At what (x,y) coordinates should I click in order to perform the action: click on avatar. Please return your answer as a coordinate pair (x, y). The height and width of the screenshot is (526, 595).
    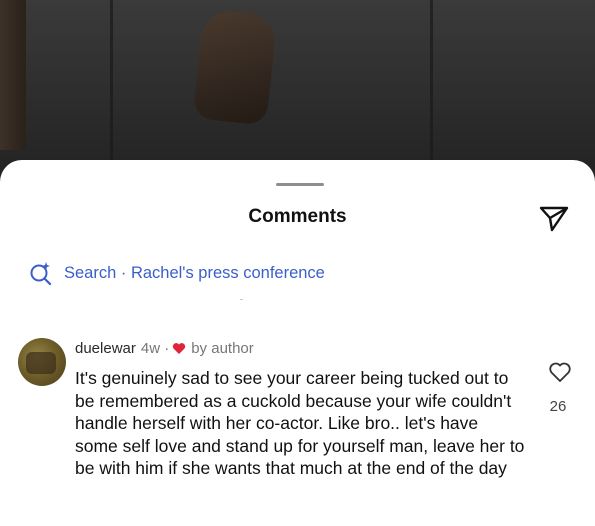
    Looking at the image, I should click on (42, 362).